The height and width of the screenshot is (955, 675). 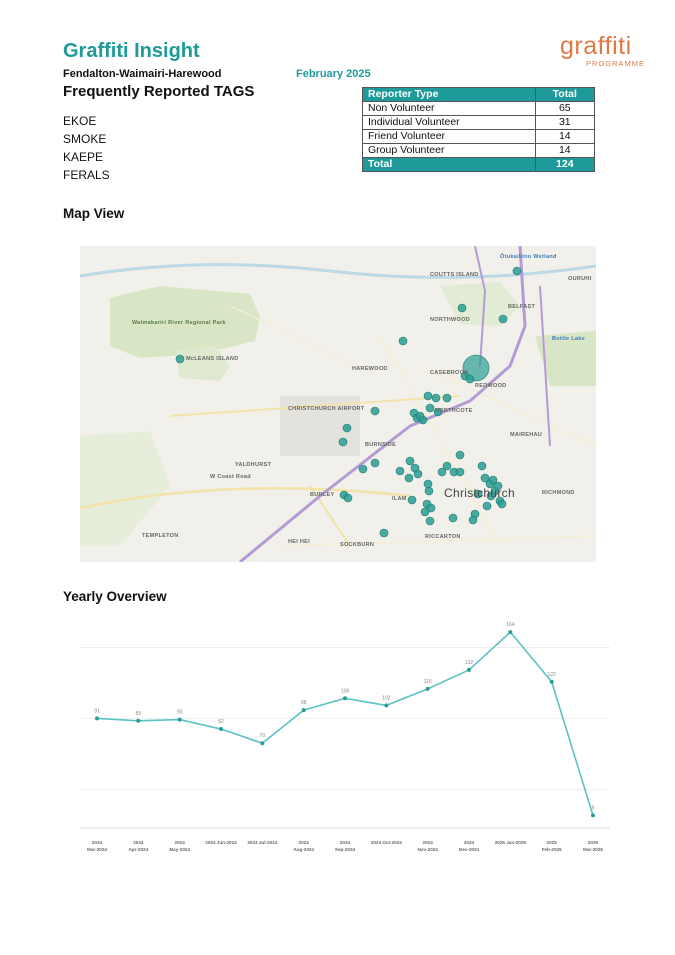 I want to click on logo-wordmark: graffiti, so click(x=596, y=46).